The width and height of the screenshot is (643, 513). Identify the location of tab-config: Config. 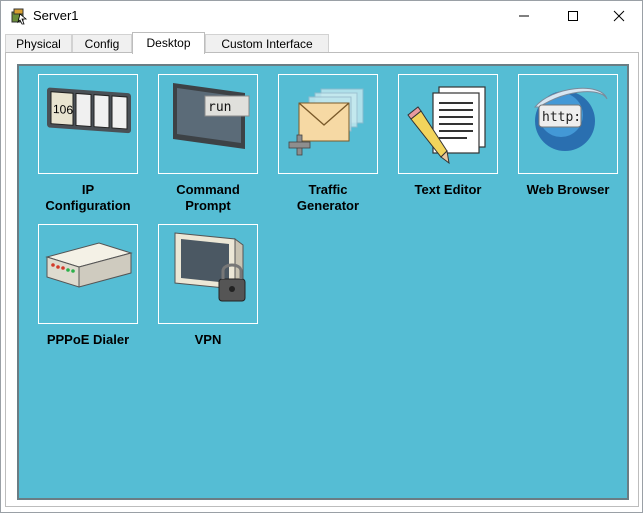
(102, 43).